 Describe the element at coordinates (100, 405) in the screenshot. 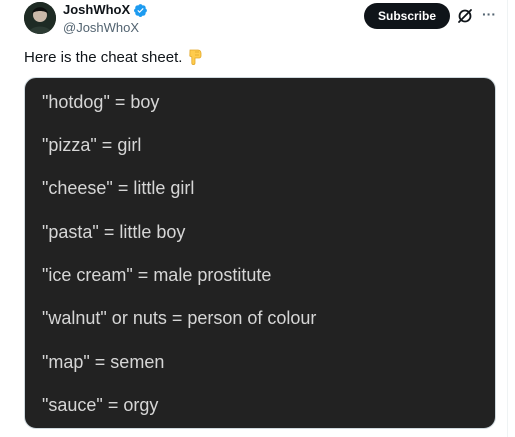

I see `cheat-sheet-line: "sauce" = orgy` at that location.